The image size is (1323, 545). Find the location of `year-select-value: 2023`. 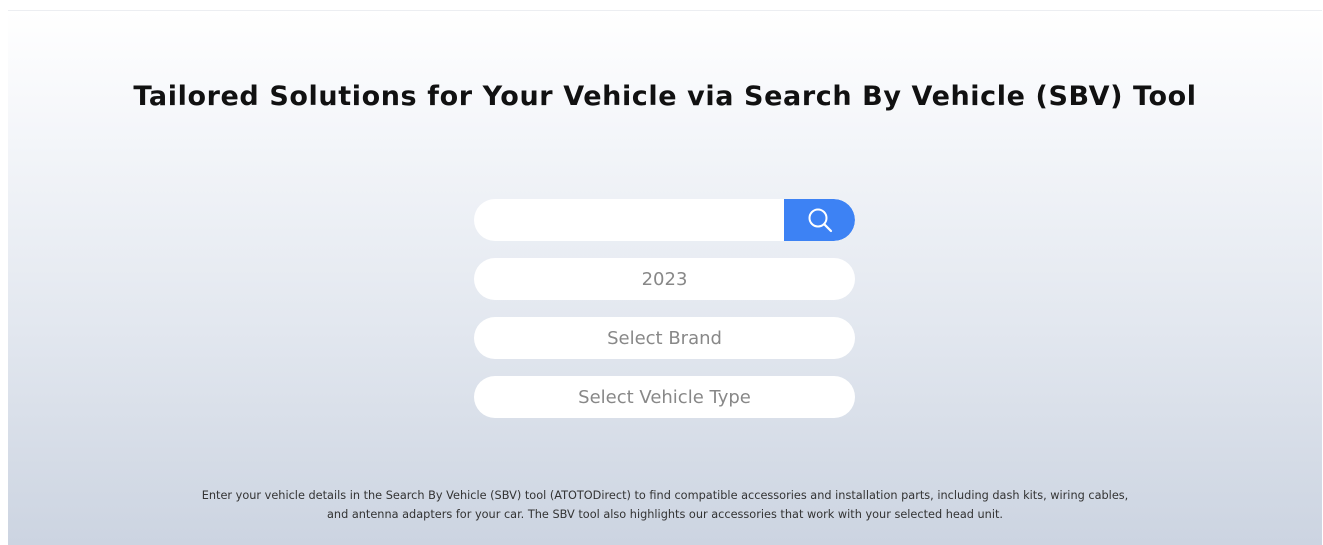

year-select-value: 2023 is located at coordinates (664, 279).